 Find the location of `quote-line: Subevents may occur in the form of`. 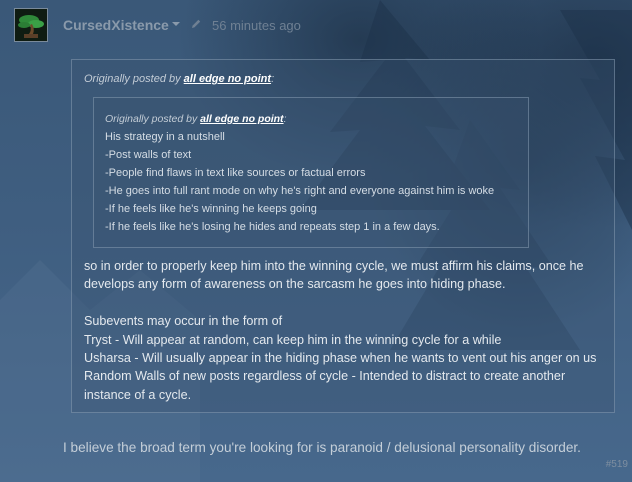

quote-line: Subevents may occur in the form of is located at coordinates (183, 321).